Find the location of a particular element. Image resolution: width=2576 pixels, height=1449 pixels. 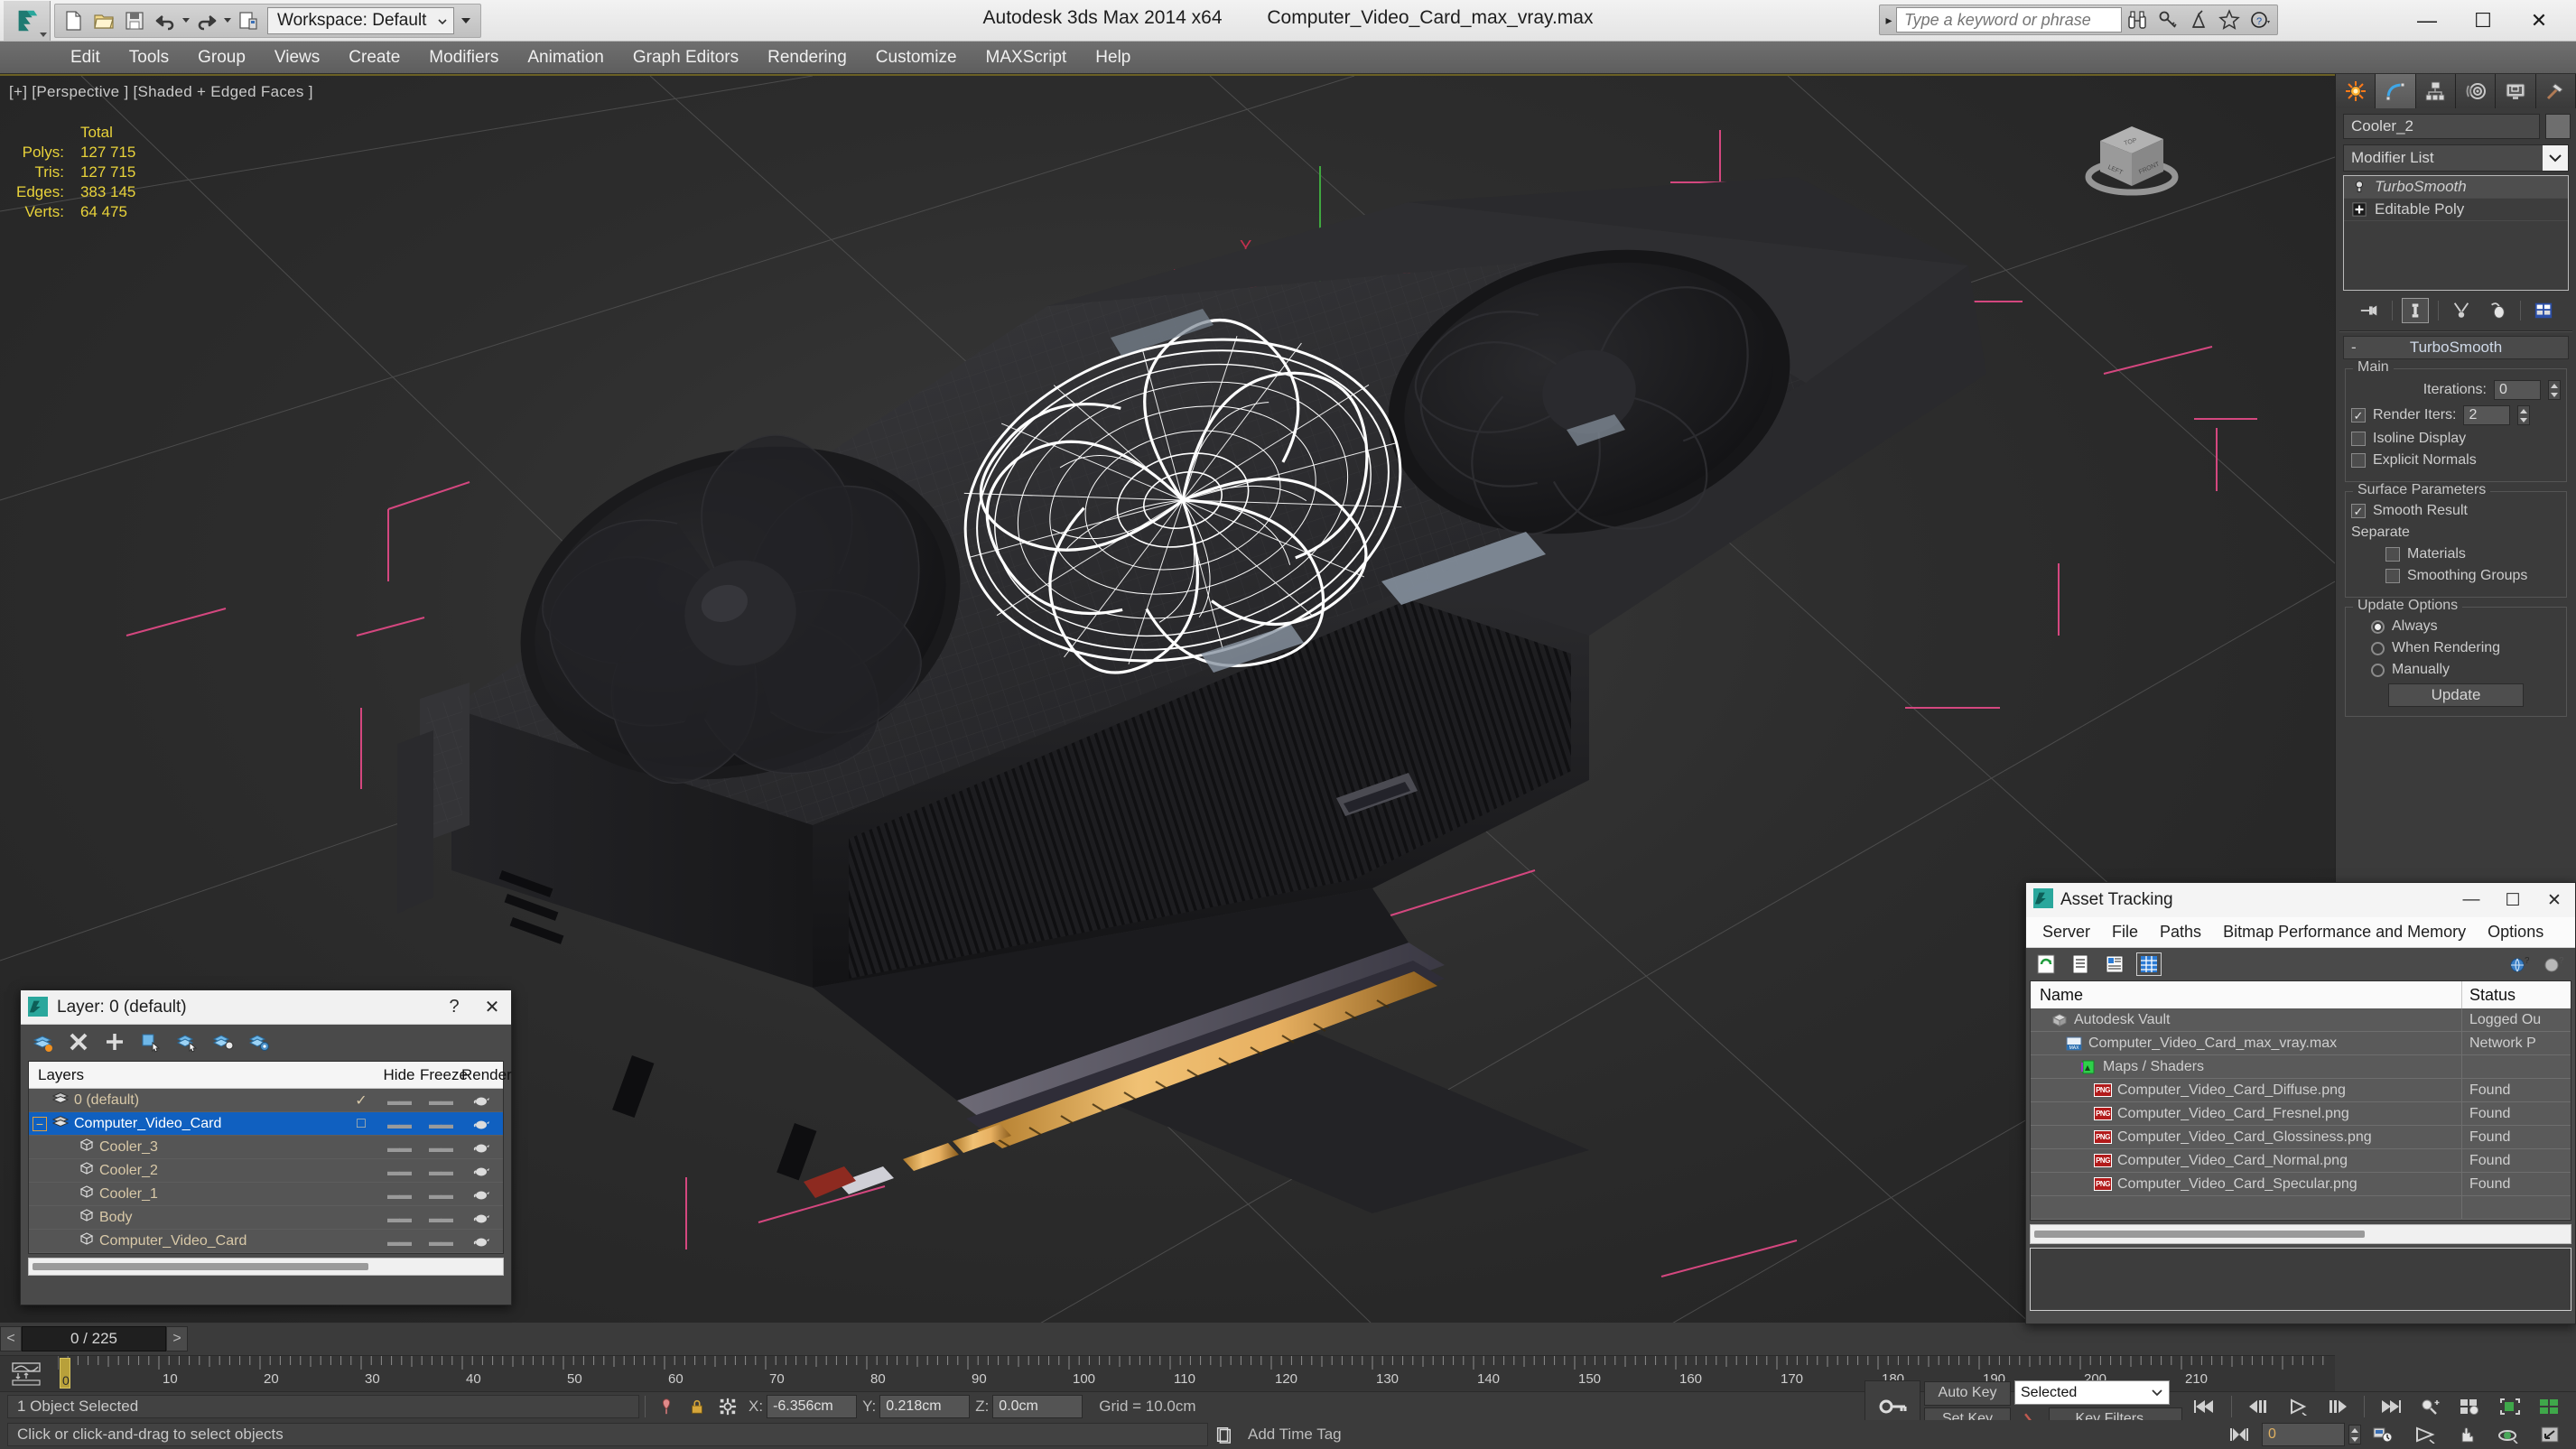

create-new-layer-icon is located at coordinates (114, 1041).